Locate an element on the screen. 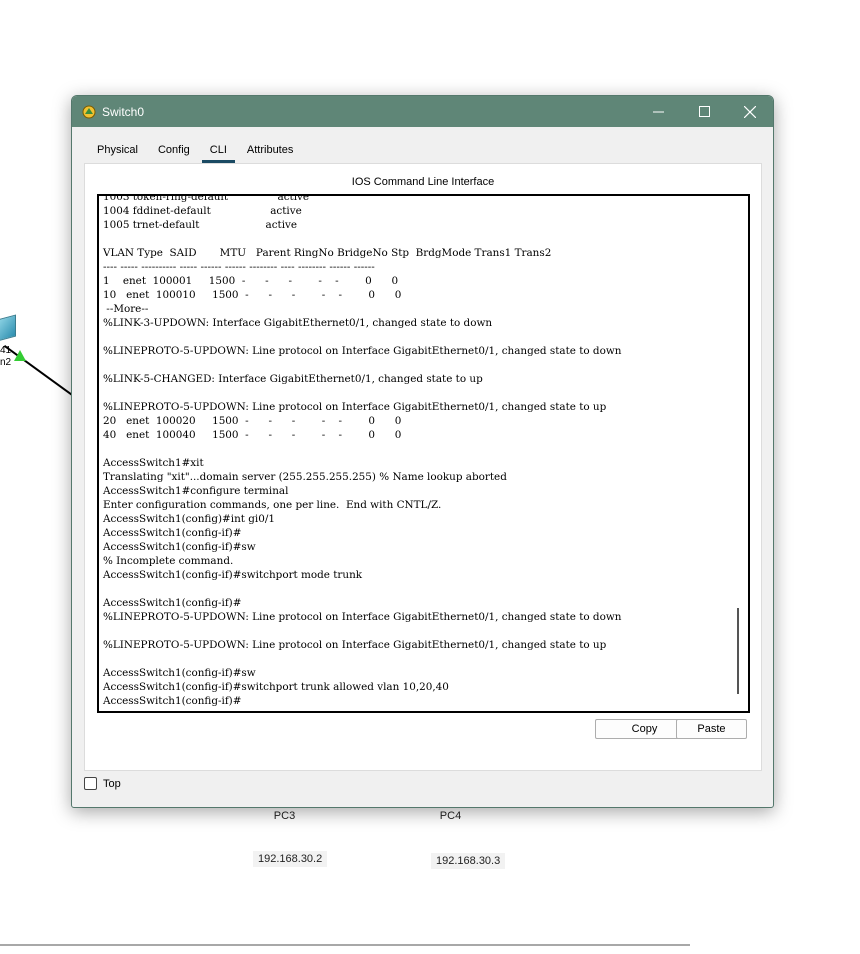 This screenshot has width=860, height=954. terminal-line: --More-- is located at coordinates (126, 309).